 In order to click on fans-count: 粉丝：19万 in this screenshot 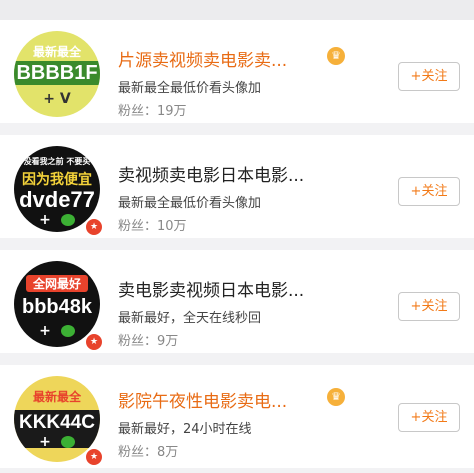, I will do `click(152, 111)`.